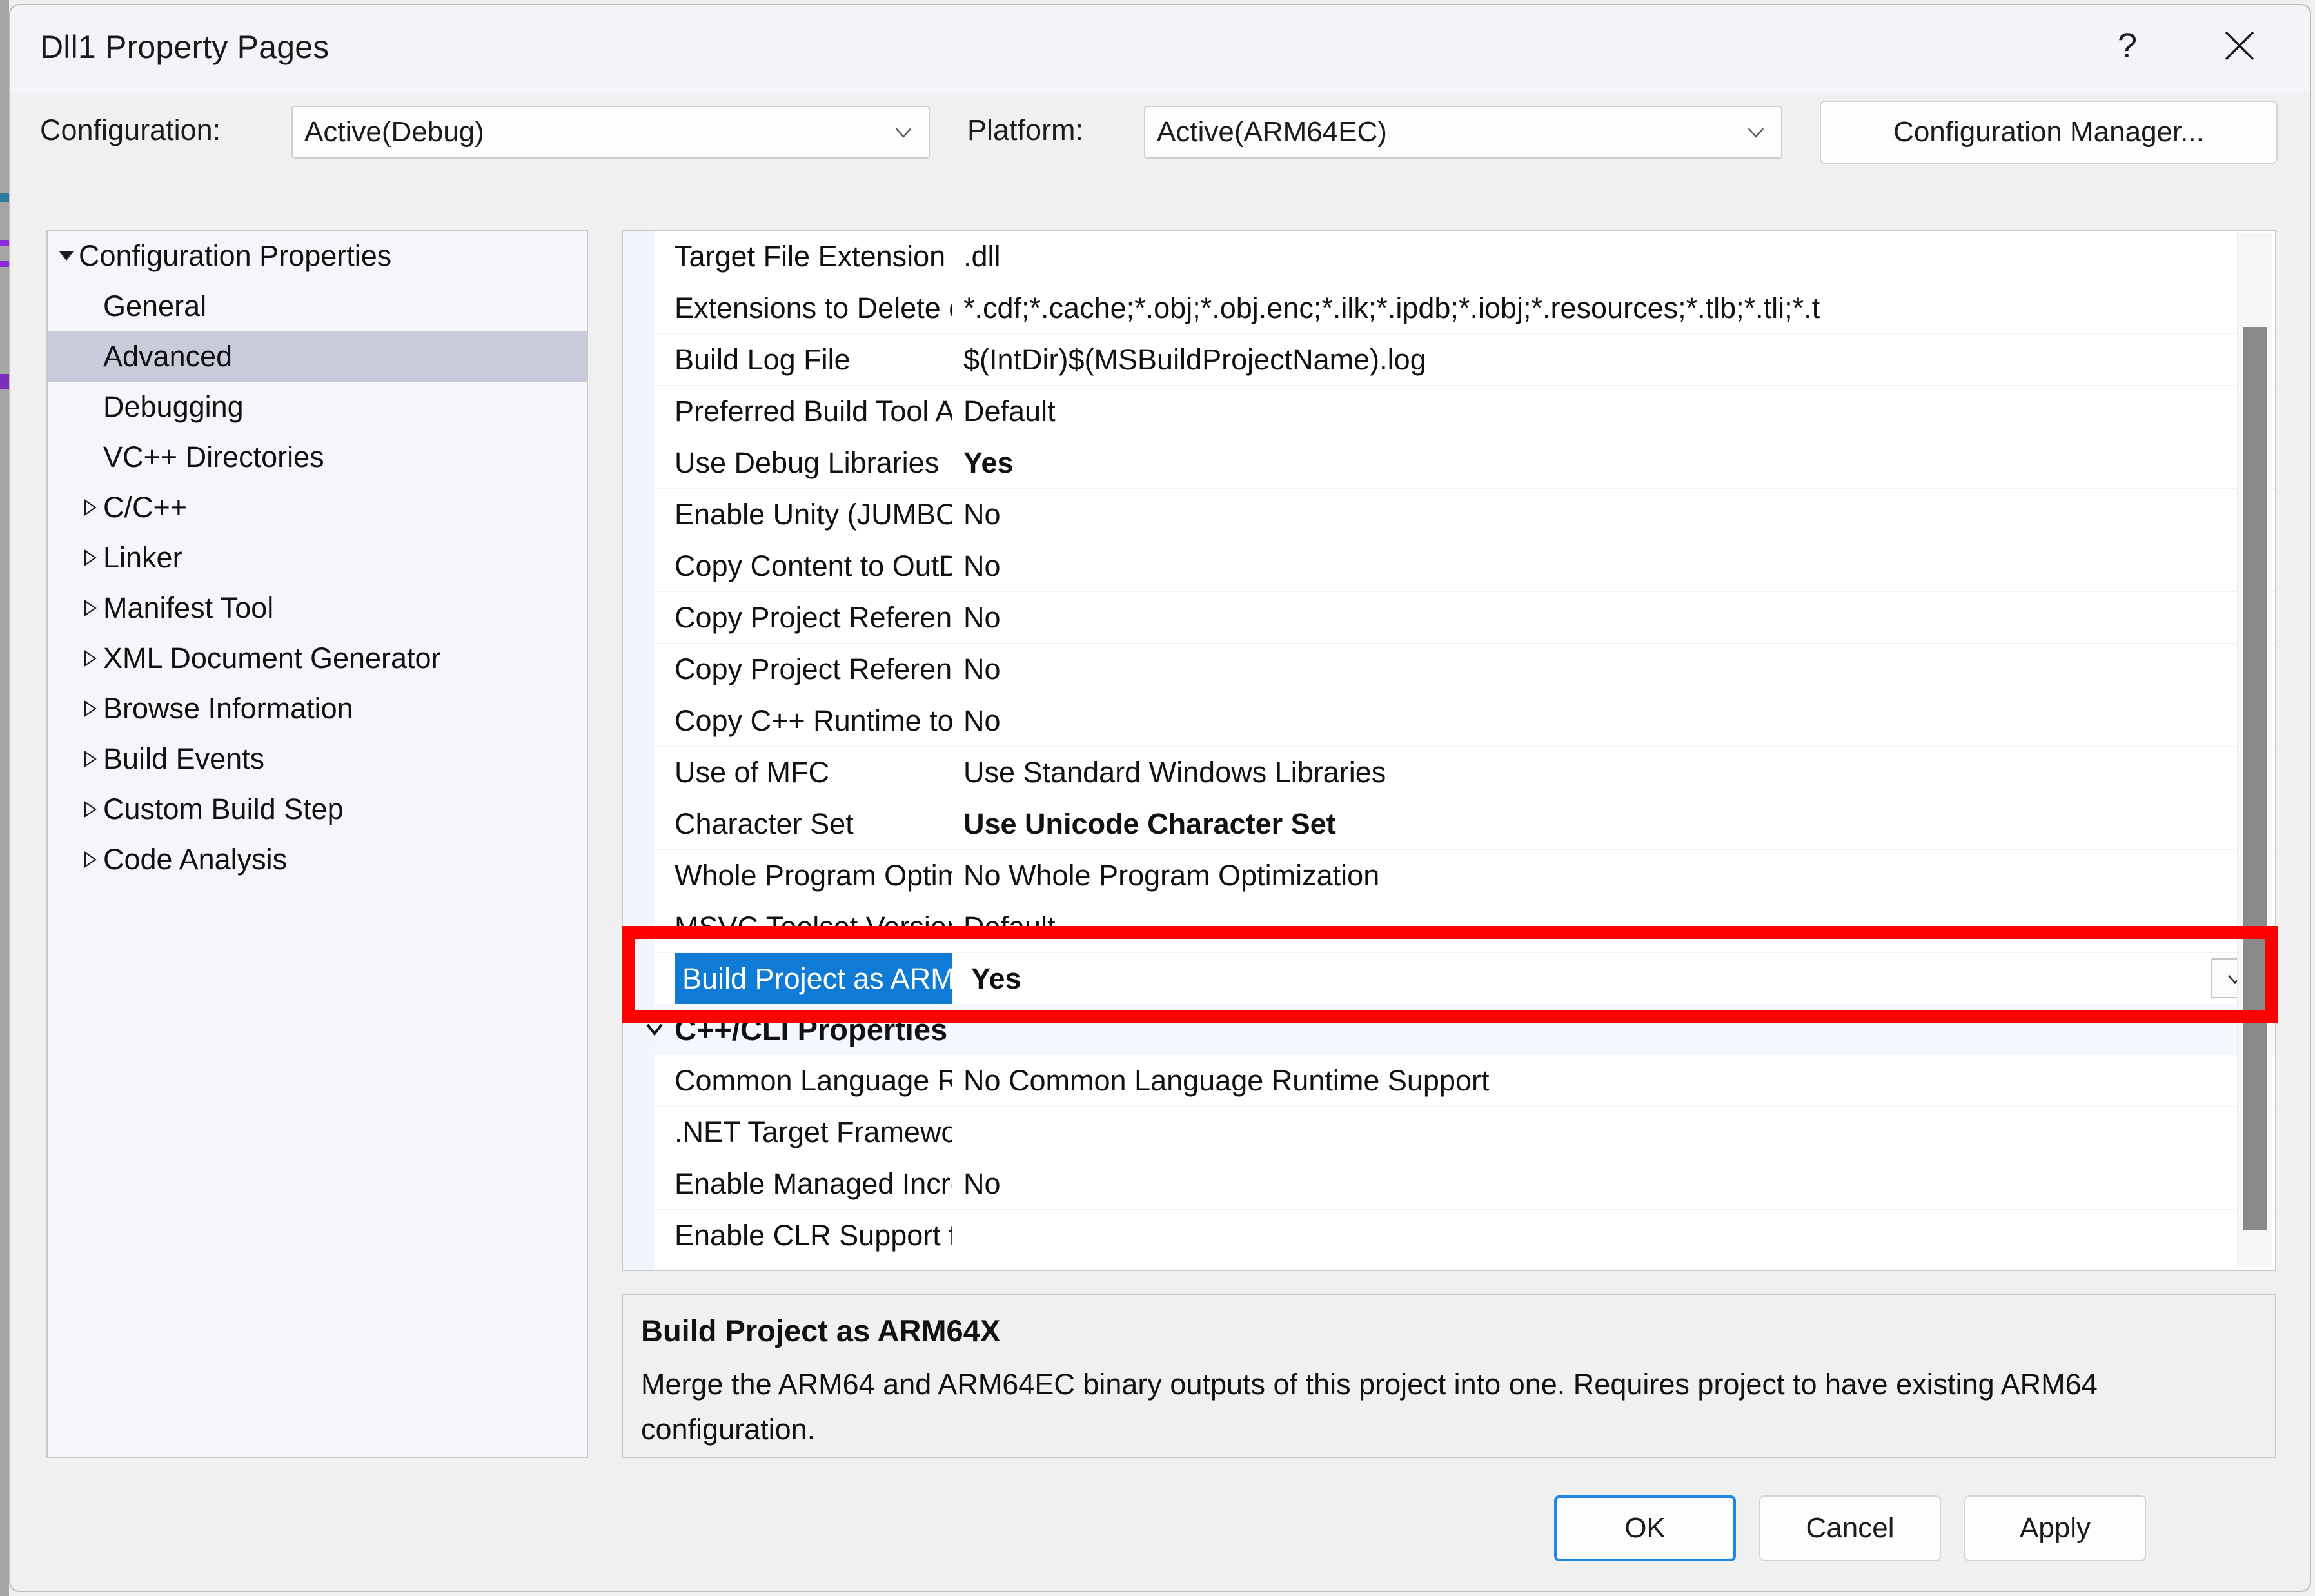 The width and height of the screenshot is (2315, 1596). I want to click on tree-item-vc-directories: VC++ Directories, so click(317, 457).